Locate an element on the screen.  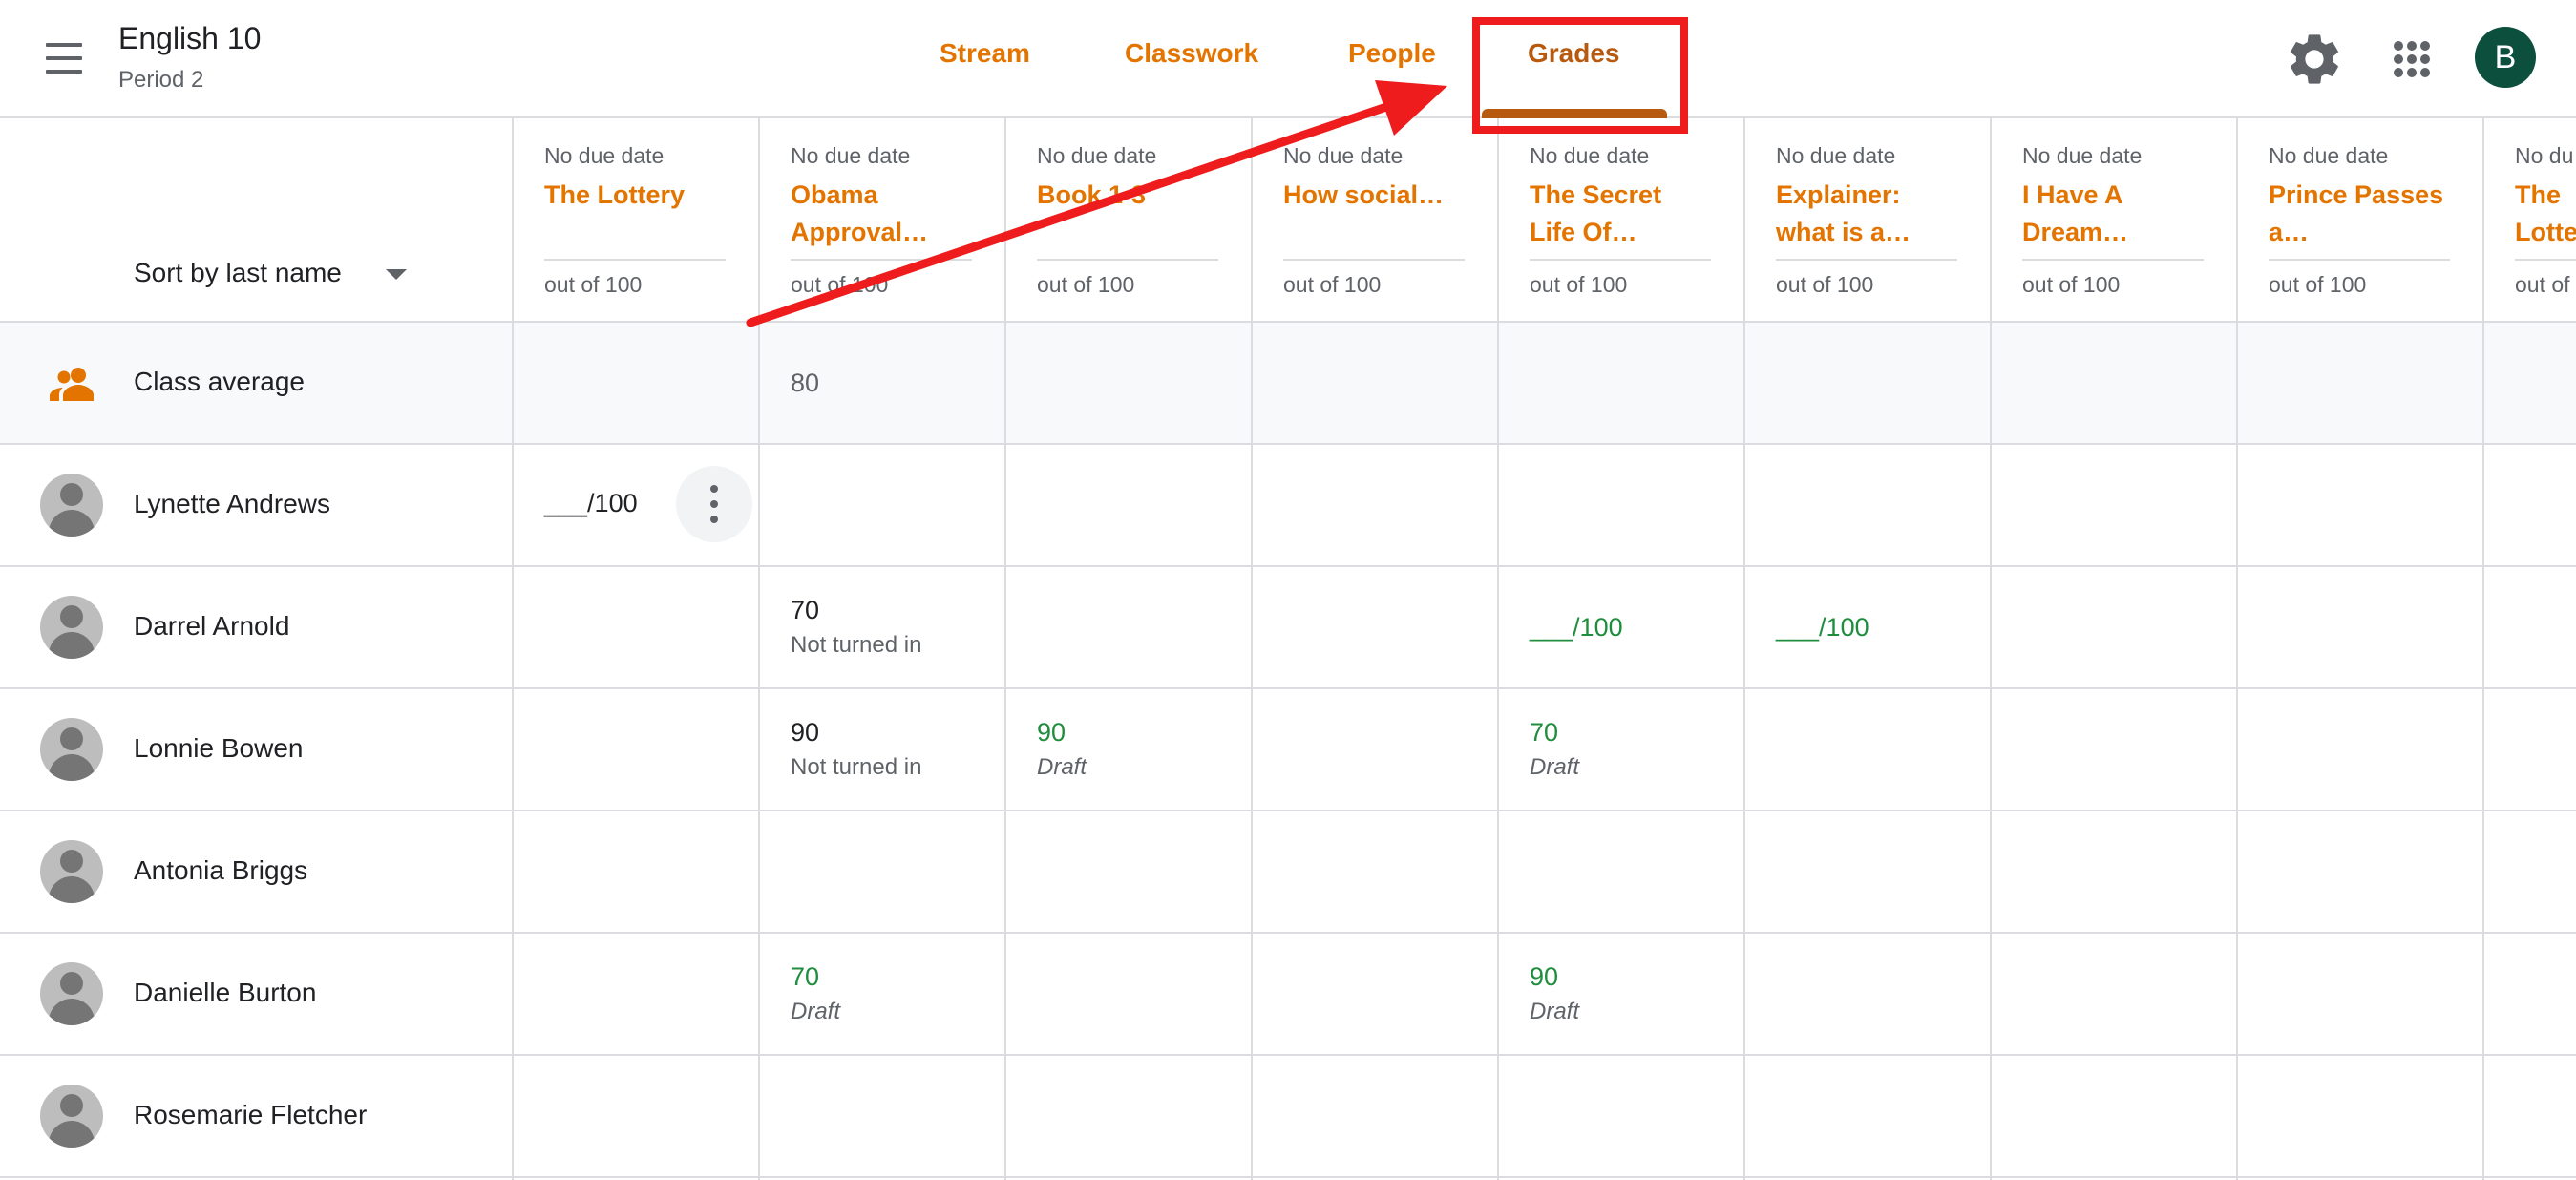
annotation-arrow is located at coordinates (1096, 203).